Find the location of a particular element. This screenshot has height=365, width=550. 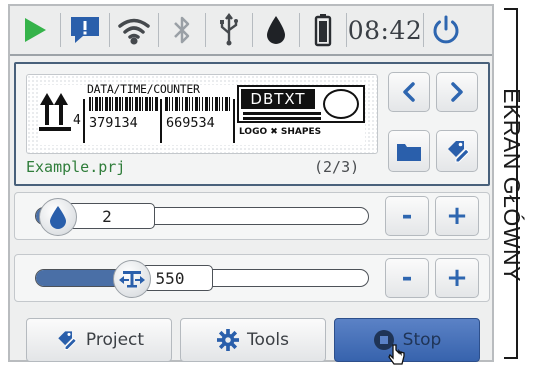

wifi-icon is located at coordinates (134, 30).